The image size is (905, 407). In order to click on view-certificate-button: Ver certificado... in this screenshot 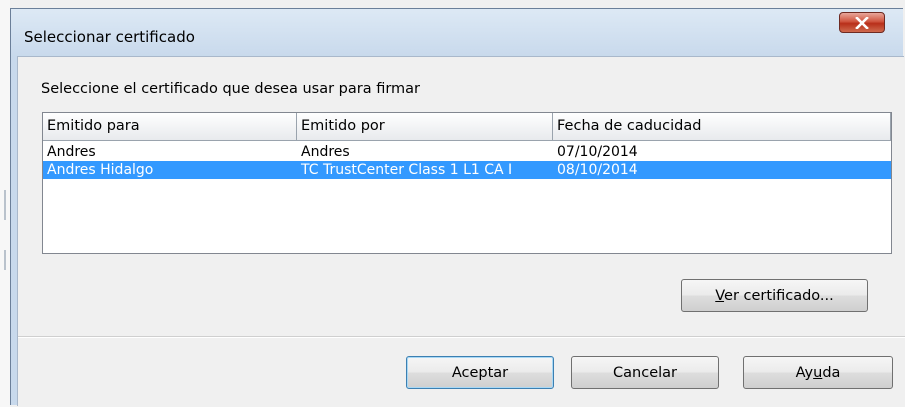, I will do `click(774, 295)`.